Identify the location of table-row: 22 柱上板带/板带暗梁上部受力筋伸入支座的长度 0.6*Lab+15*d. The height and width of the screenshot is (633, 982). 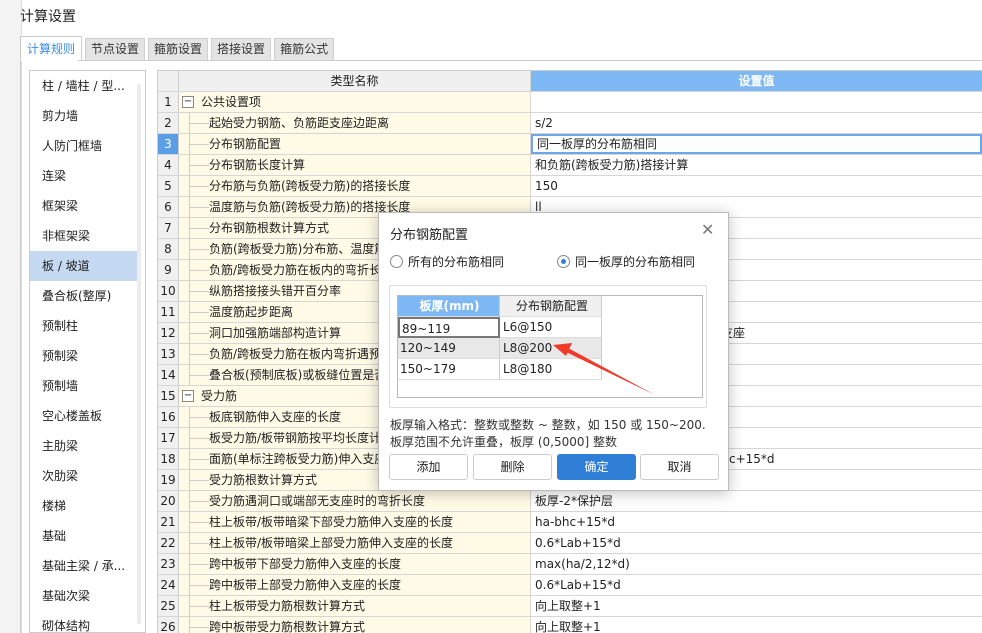
(570, 543).